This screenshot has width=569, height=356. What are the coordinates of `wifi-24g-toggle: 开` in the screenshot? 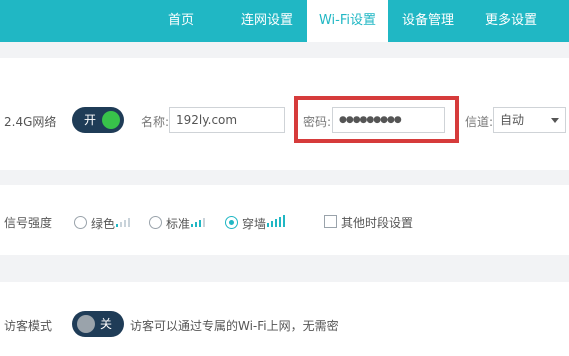 It's located at (98, 120).